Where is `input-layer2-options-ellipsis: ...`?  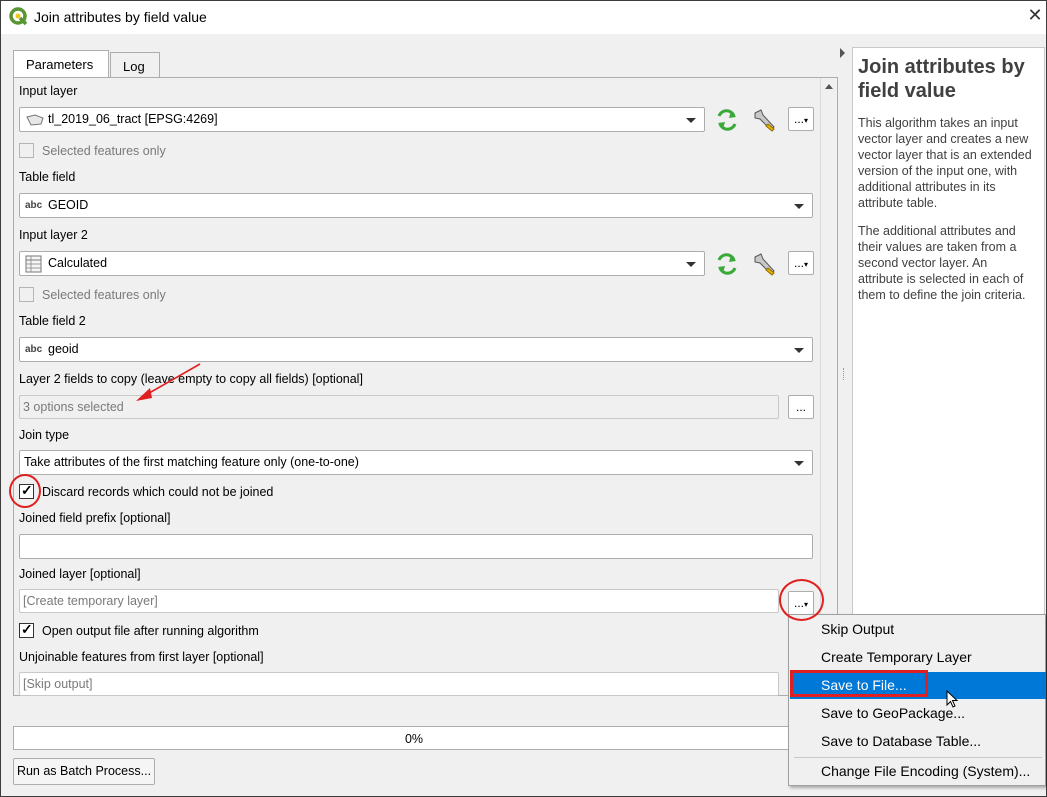
input-layer2-options-ellipsis: ... is located at coordinates (798, 263).